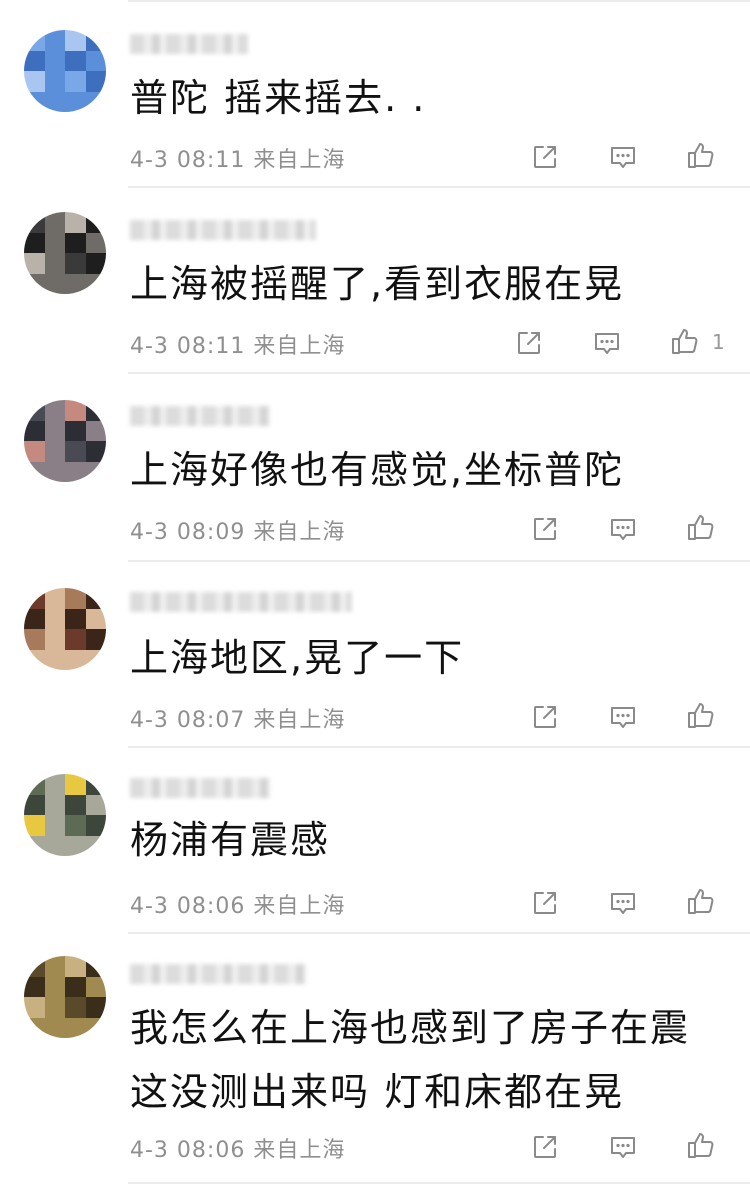 This screenshot has height=1184, width=750. Describe the element at coordinates (377, 470) in the screenshot. I see `comment-text: 上海好像也有感觉,坐标普陀` at that location.